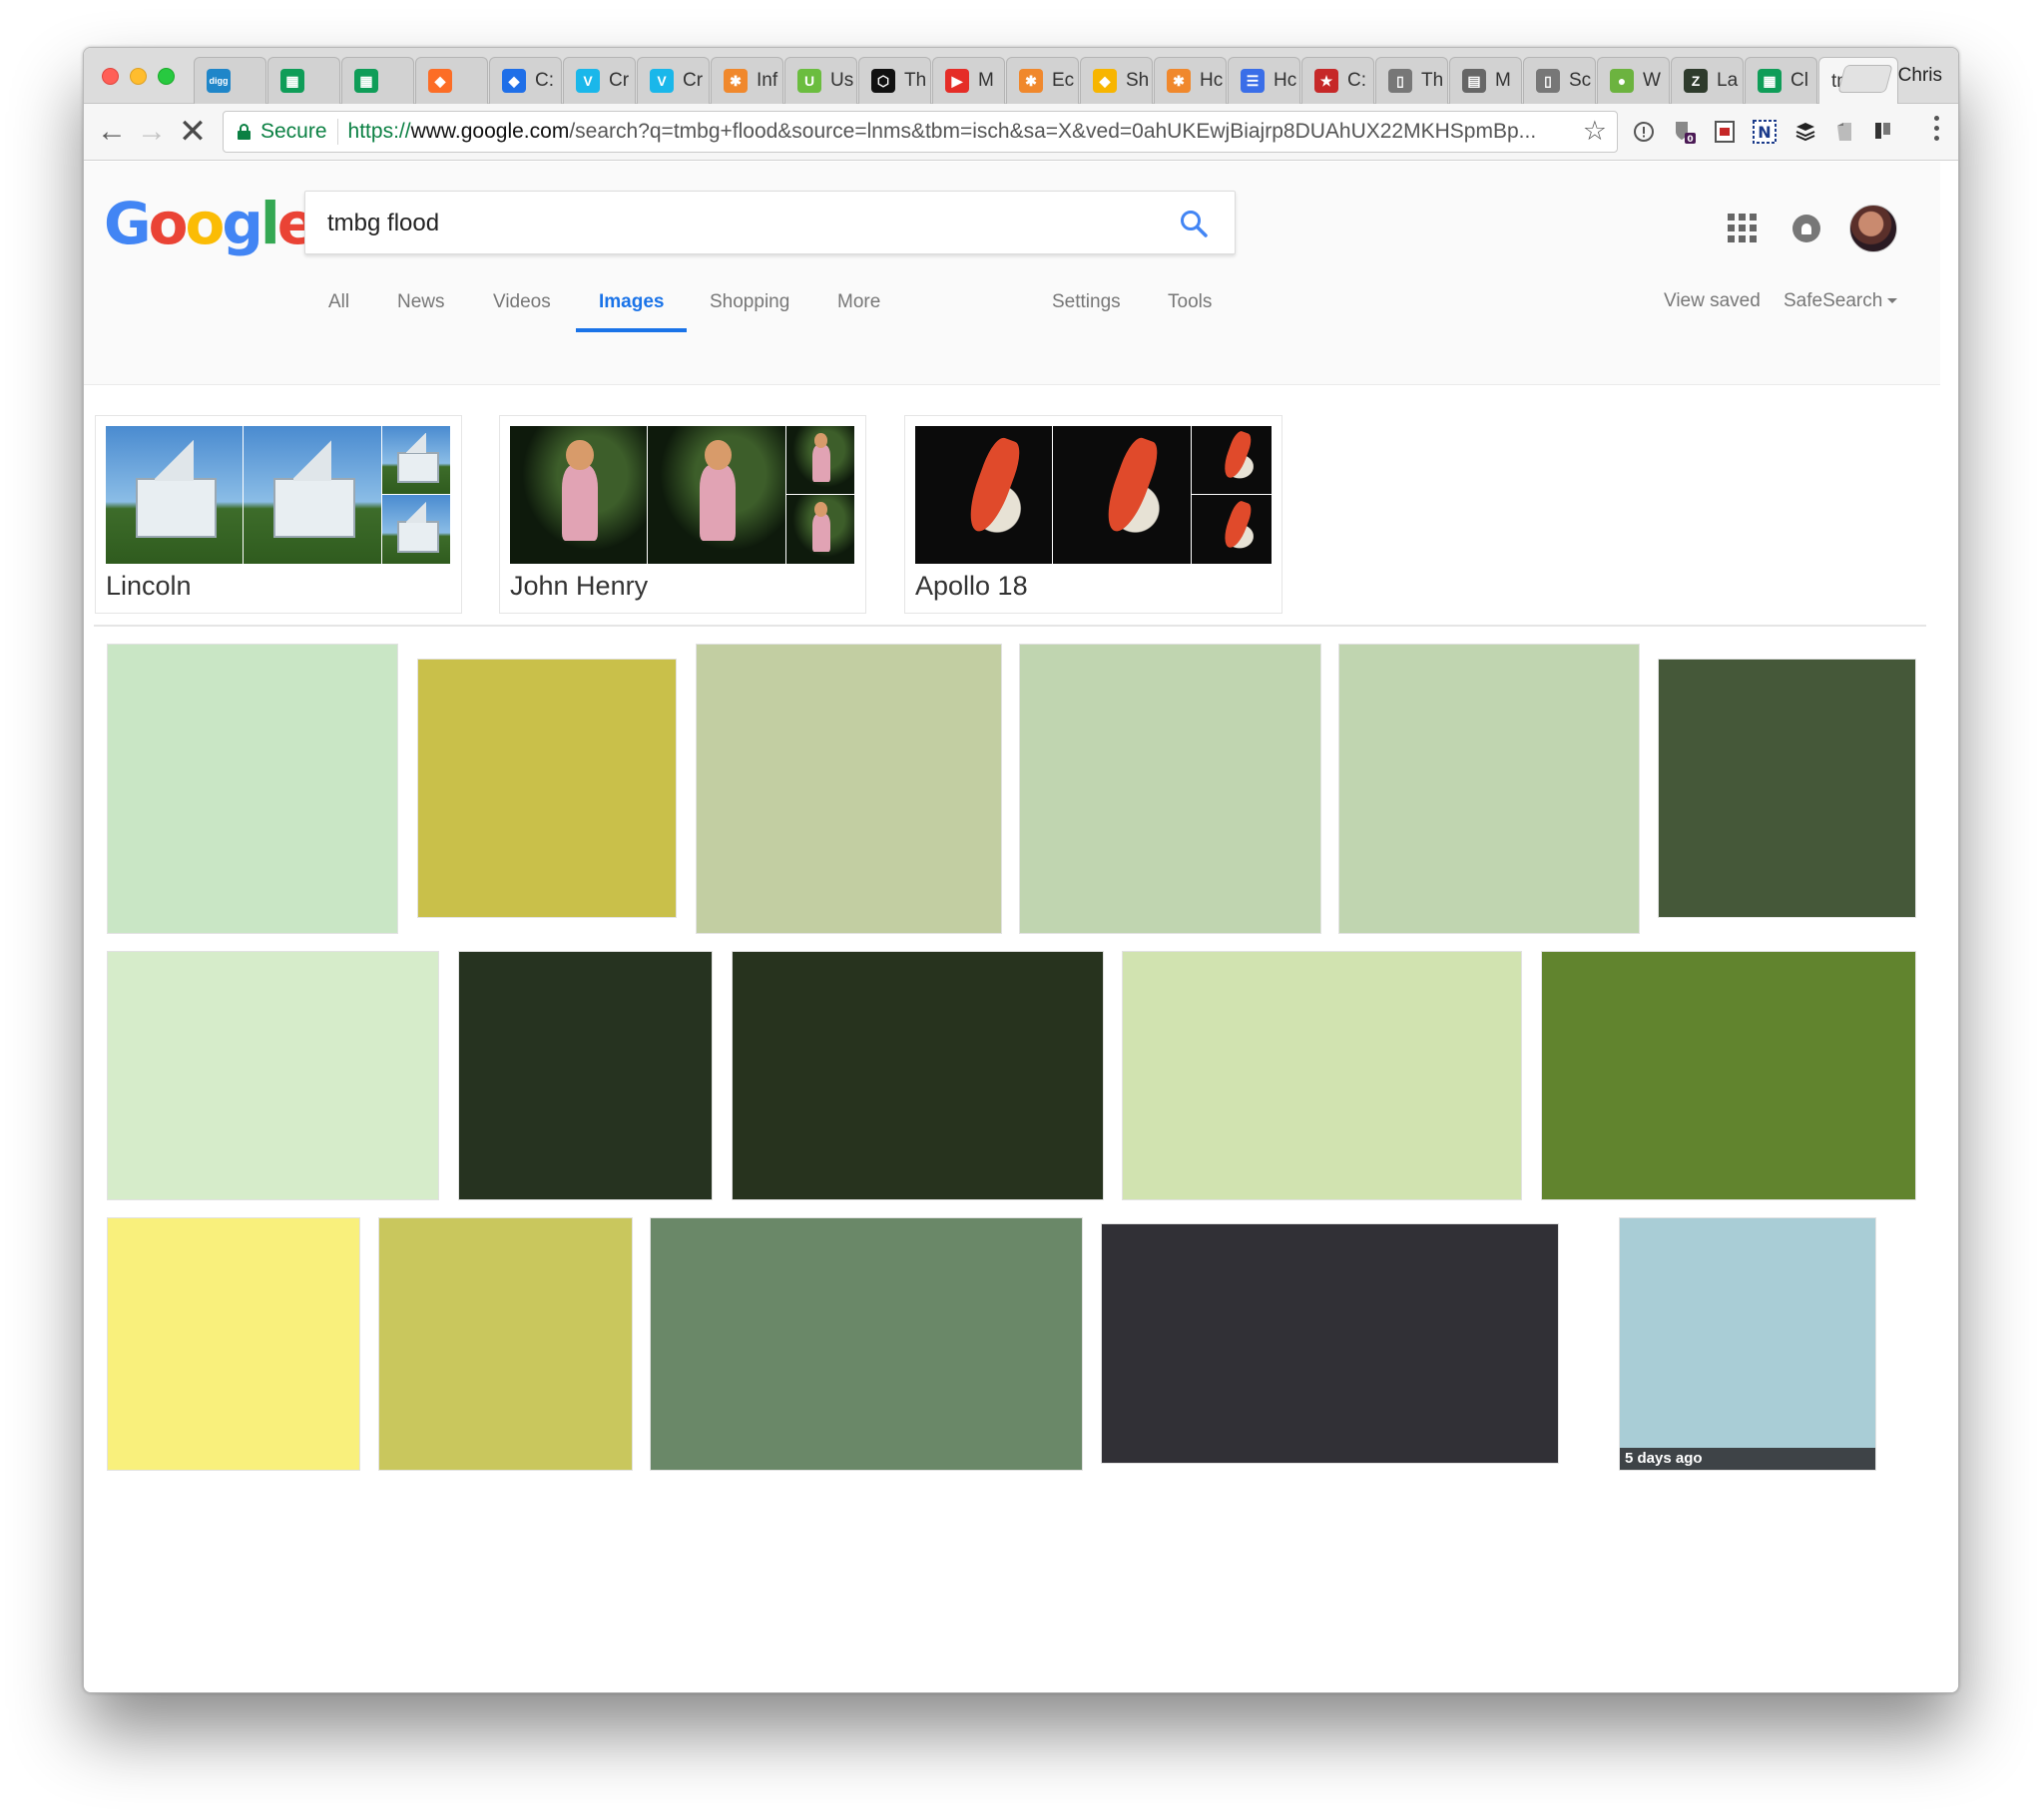  I want to click on browser-tab: ✱ Hc, so click(1190, 80).